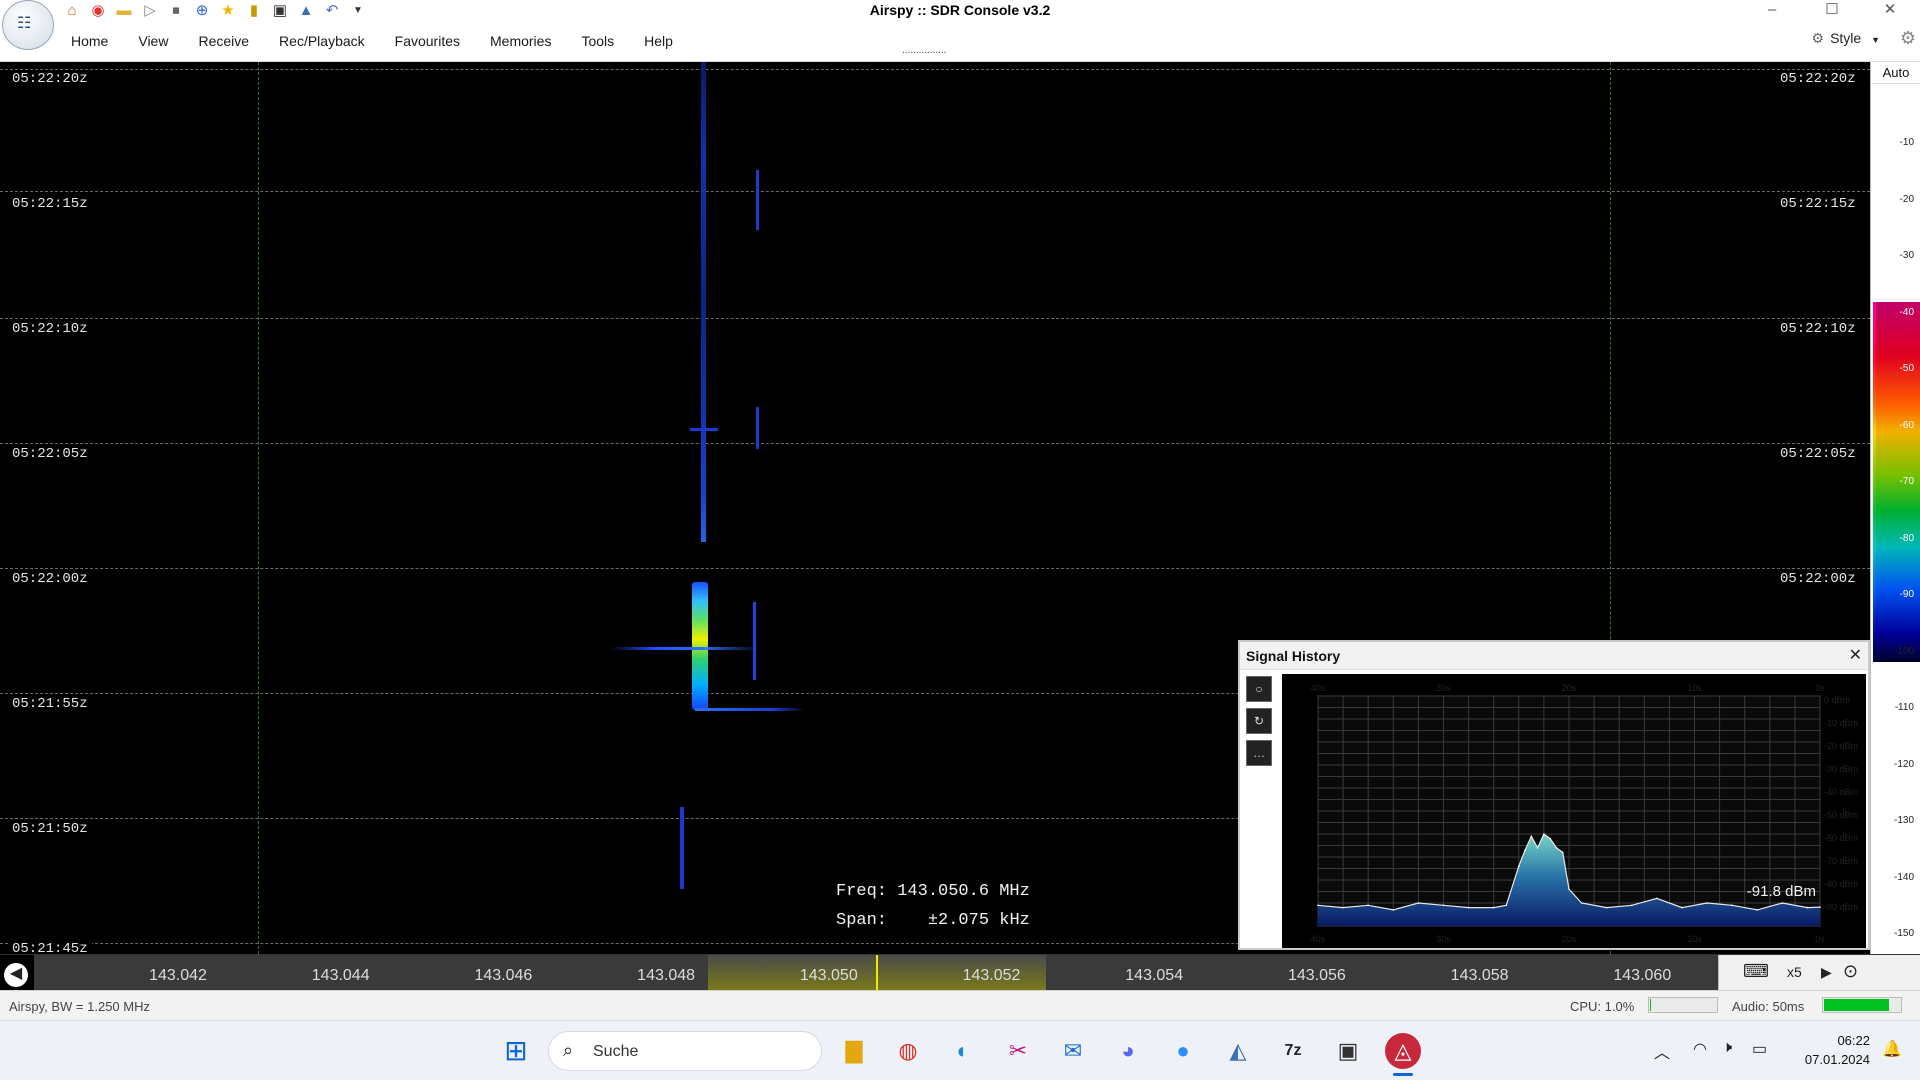 This screenshot has height=1080, width=1920. I want to click on taskbar-search: ⌕ Suche, so click(685, 1051).